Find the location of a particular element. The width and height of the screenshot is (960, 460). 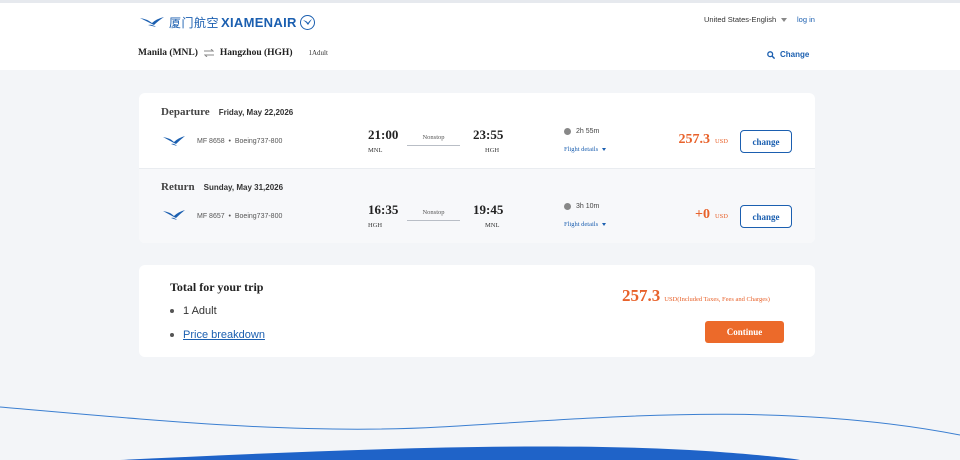

departure-price: 257.3 USD is located at coordinates (703, 140).